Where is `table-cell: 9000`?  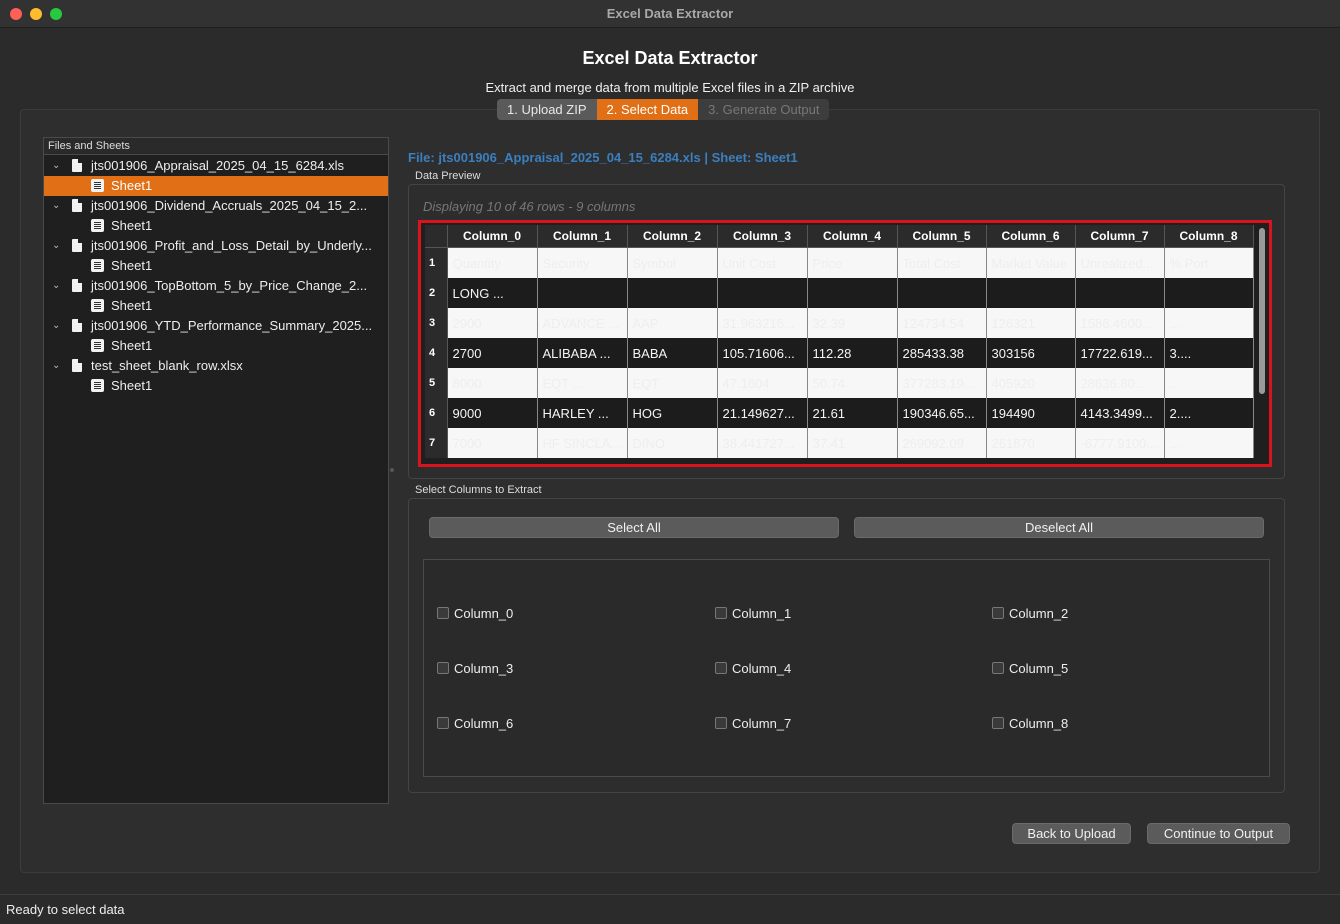 table-cell: 9000 is located at coordinates (492, 413).